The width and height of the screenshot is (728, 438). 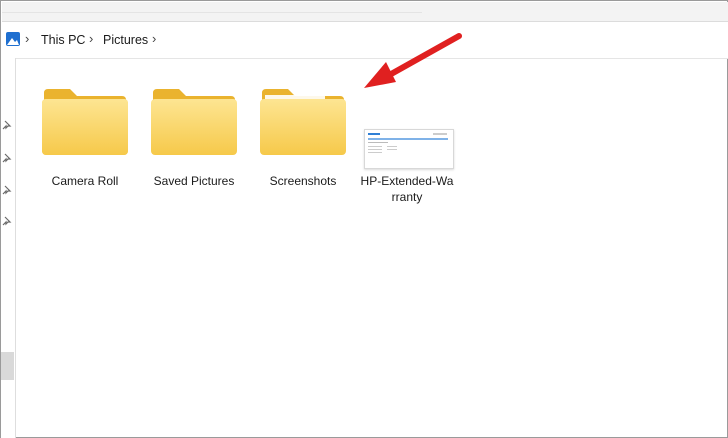 I want to click on folder-item-saved-pictures: Saved Pictures, so click(x=194, y=142).